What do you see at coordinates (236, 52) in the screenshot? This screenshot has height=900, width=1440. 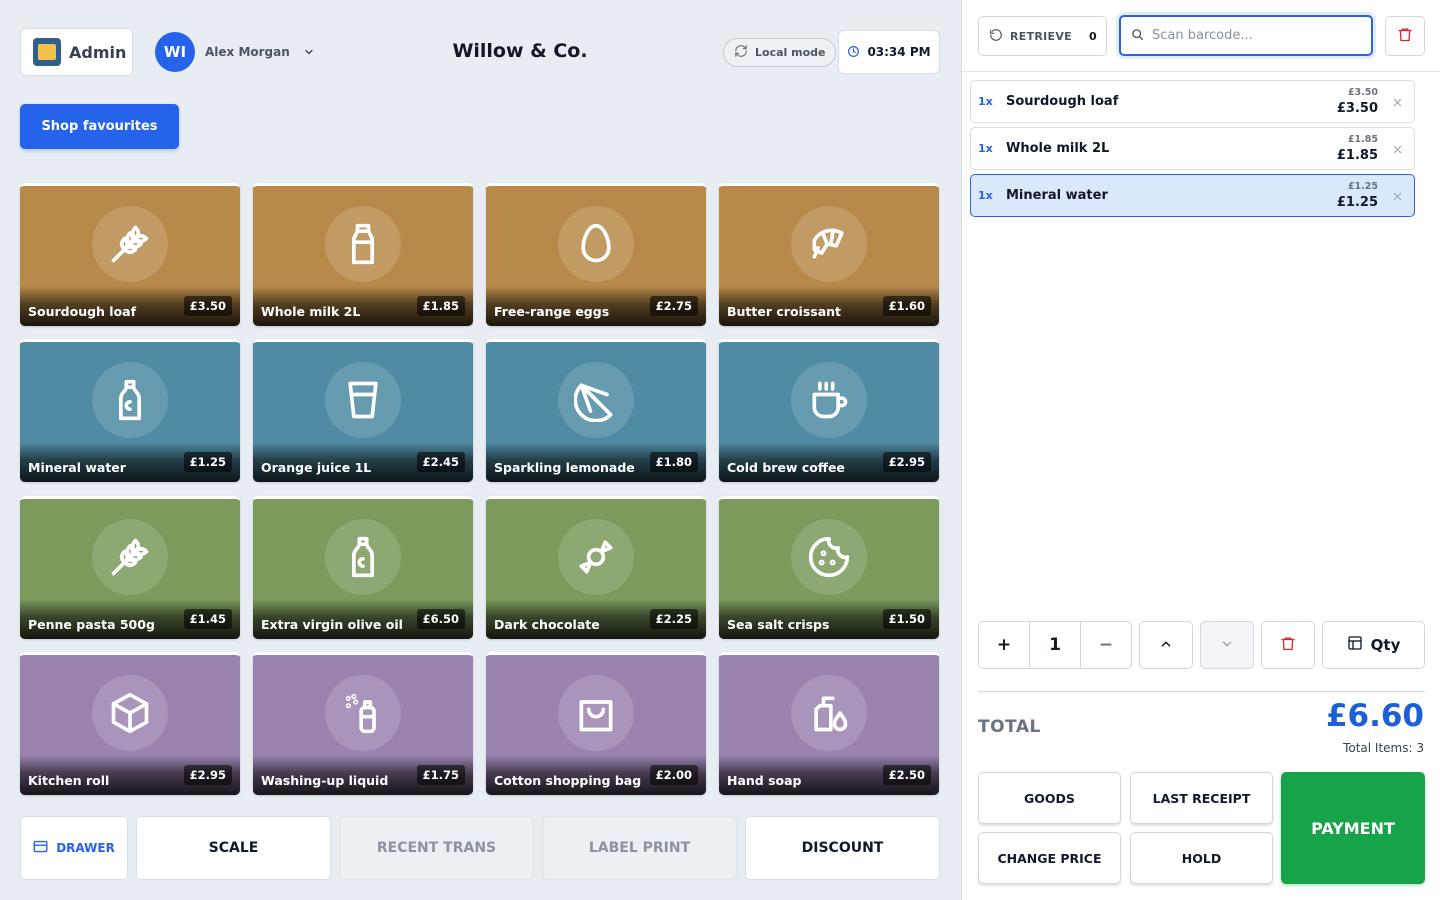 I see `user-menu: WI Alex Morgan` at bounding box center [236, 52].